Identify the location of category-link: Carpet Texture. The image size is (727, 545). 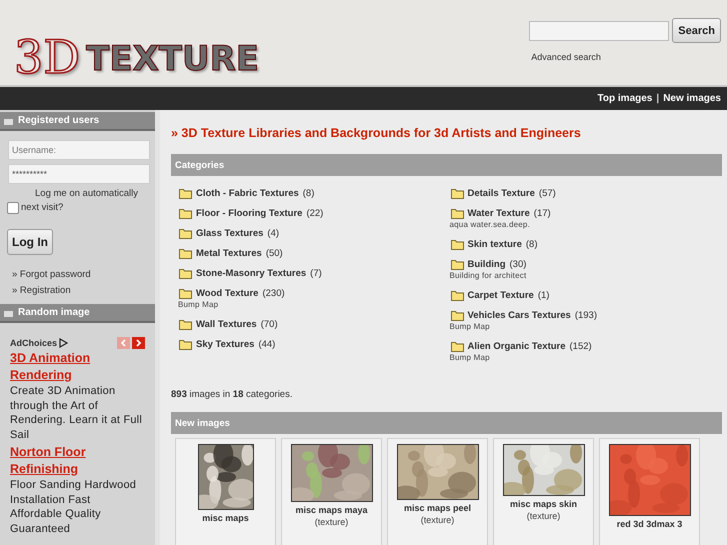
(501, 295).